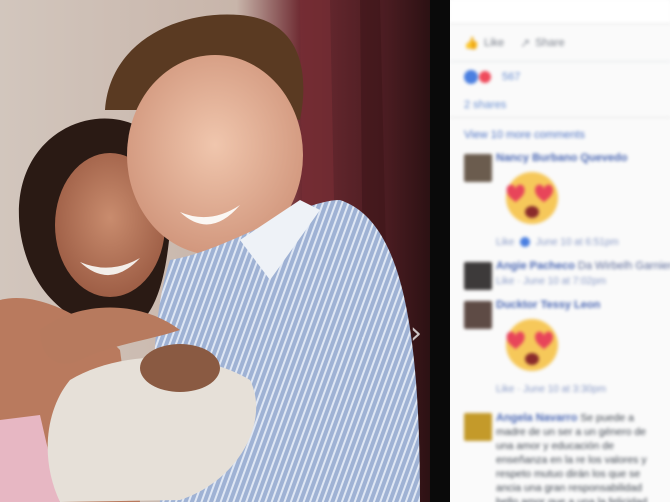  Describe the element at coordinates (578, 305) in the screenshot. I see `comment-author: Ducktor Tessy Leon` at that location.